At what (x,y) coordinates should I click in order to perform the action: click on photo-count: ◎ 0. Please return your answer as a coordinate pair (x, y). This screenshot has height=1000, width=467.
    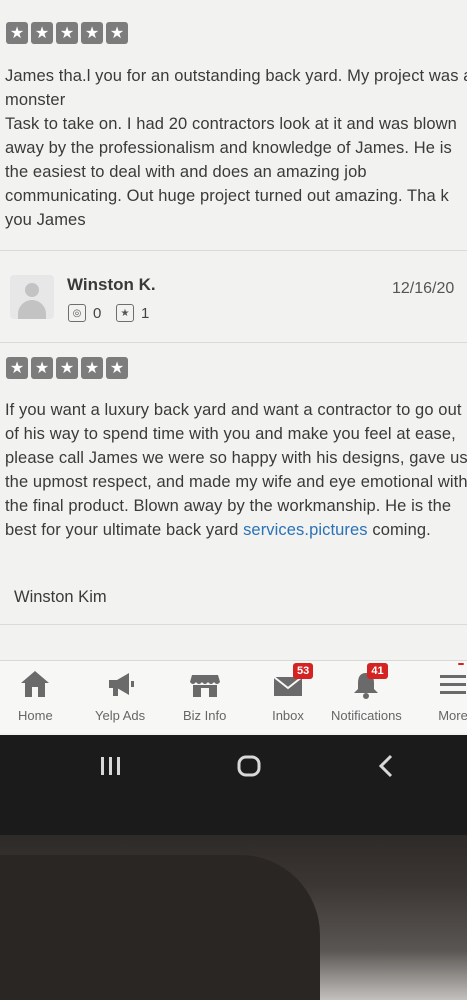
    Looking at the image, I should click on (84, 313).